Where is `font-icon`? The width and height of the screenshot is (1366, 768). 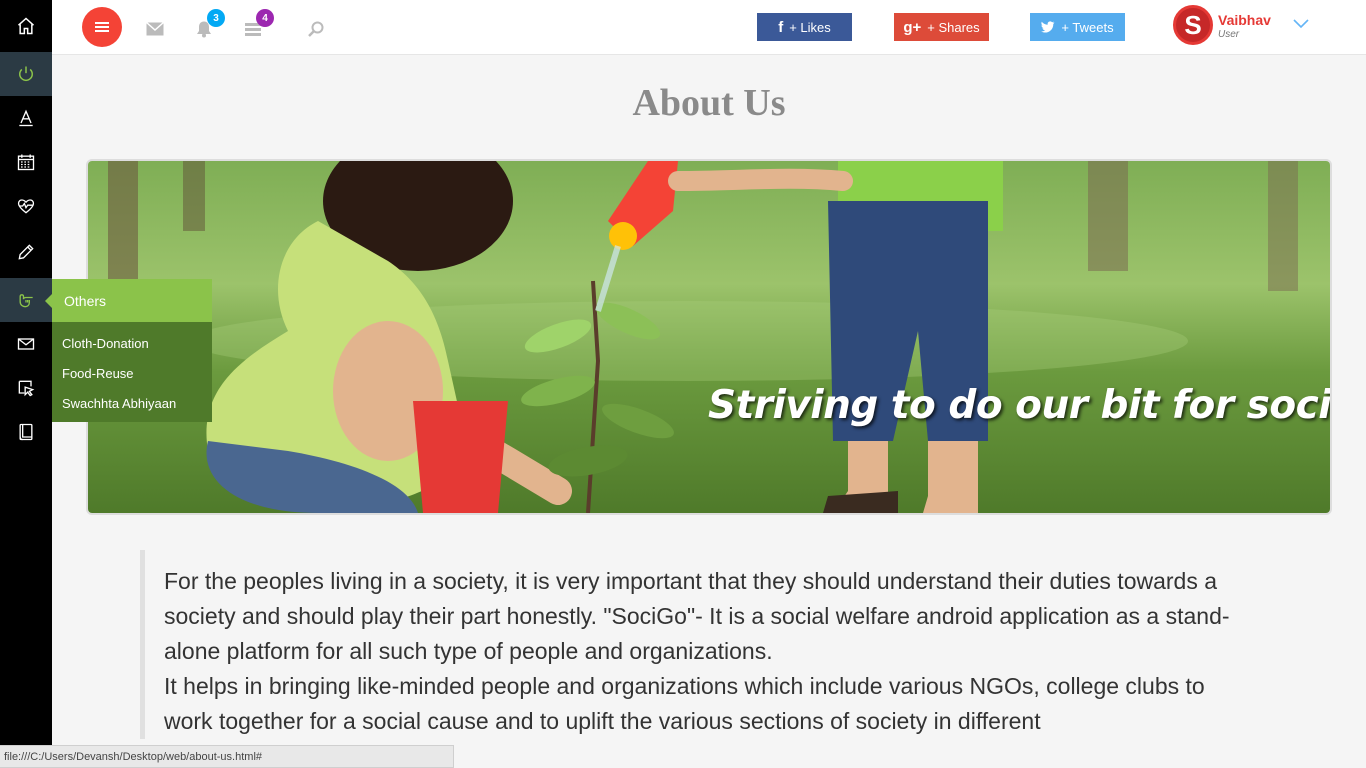 font-icon is located at coordinates (26, 118).